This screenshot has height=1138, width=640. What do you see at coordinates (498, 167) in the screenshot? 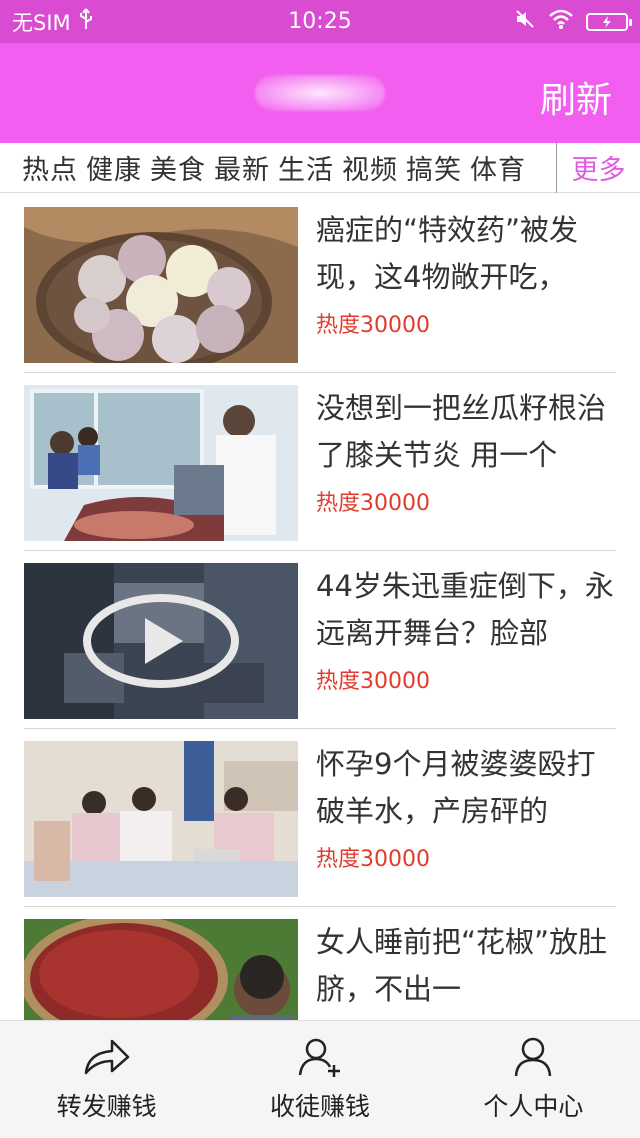
I see `category-tab-sports: 体育` at bounding box center [498, 167].